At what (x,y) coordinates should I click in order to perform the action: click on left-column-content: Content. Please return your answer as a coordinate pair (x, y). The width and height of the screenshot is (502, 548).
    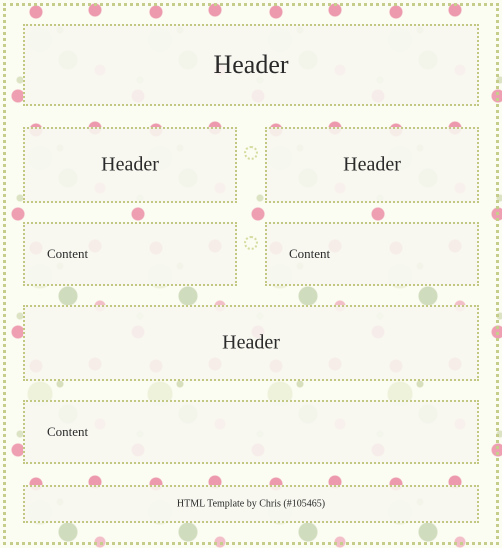
    Looking at the image, I should click on (130, 254).